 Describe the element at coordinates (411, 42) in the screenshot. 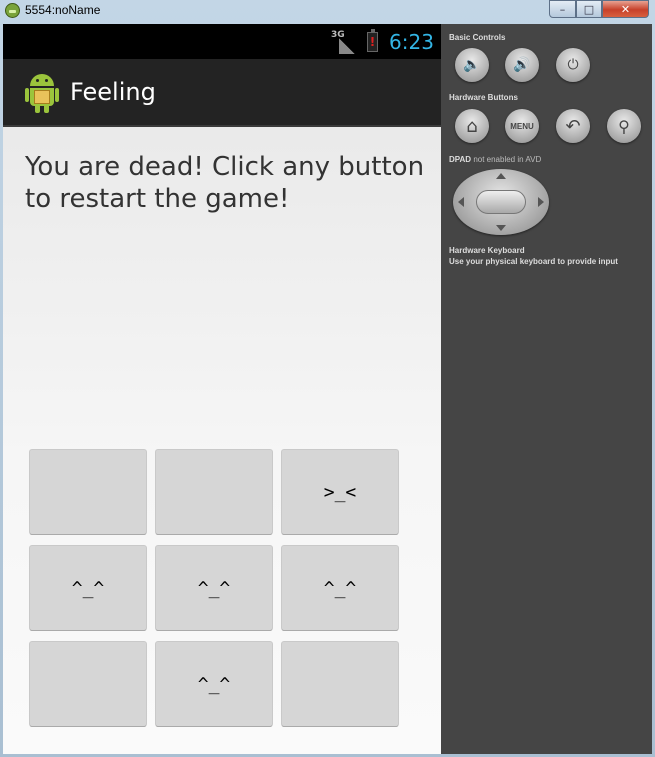

I see `status-clock: 6:23` at that location.